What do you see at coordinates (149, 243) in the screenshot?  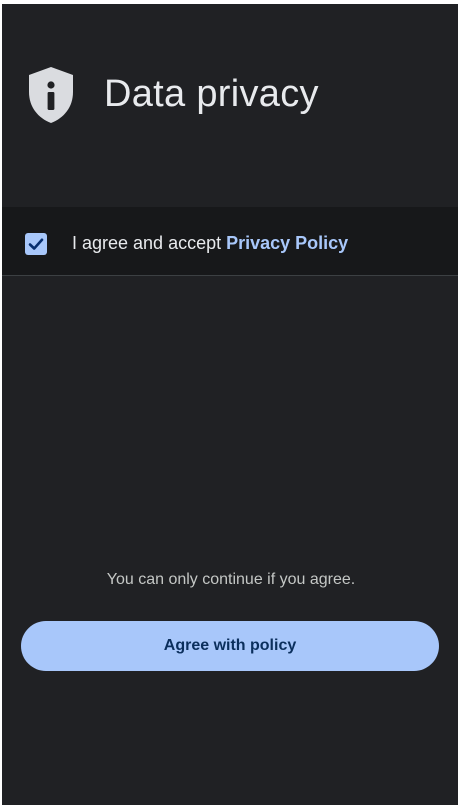 I see `consent-label-text: I agree and accept` at bounding box center [149, 243].